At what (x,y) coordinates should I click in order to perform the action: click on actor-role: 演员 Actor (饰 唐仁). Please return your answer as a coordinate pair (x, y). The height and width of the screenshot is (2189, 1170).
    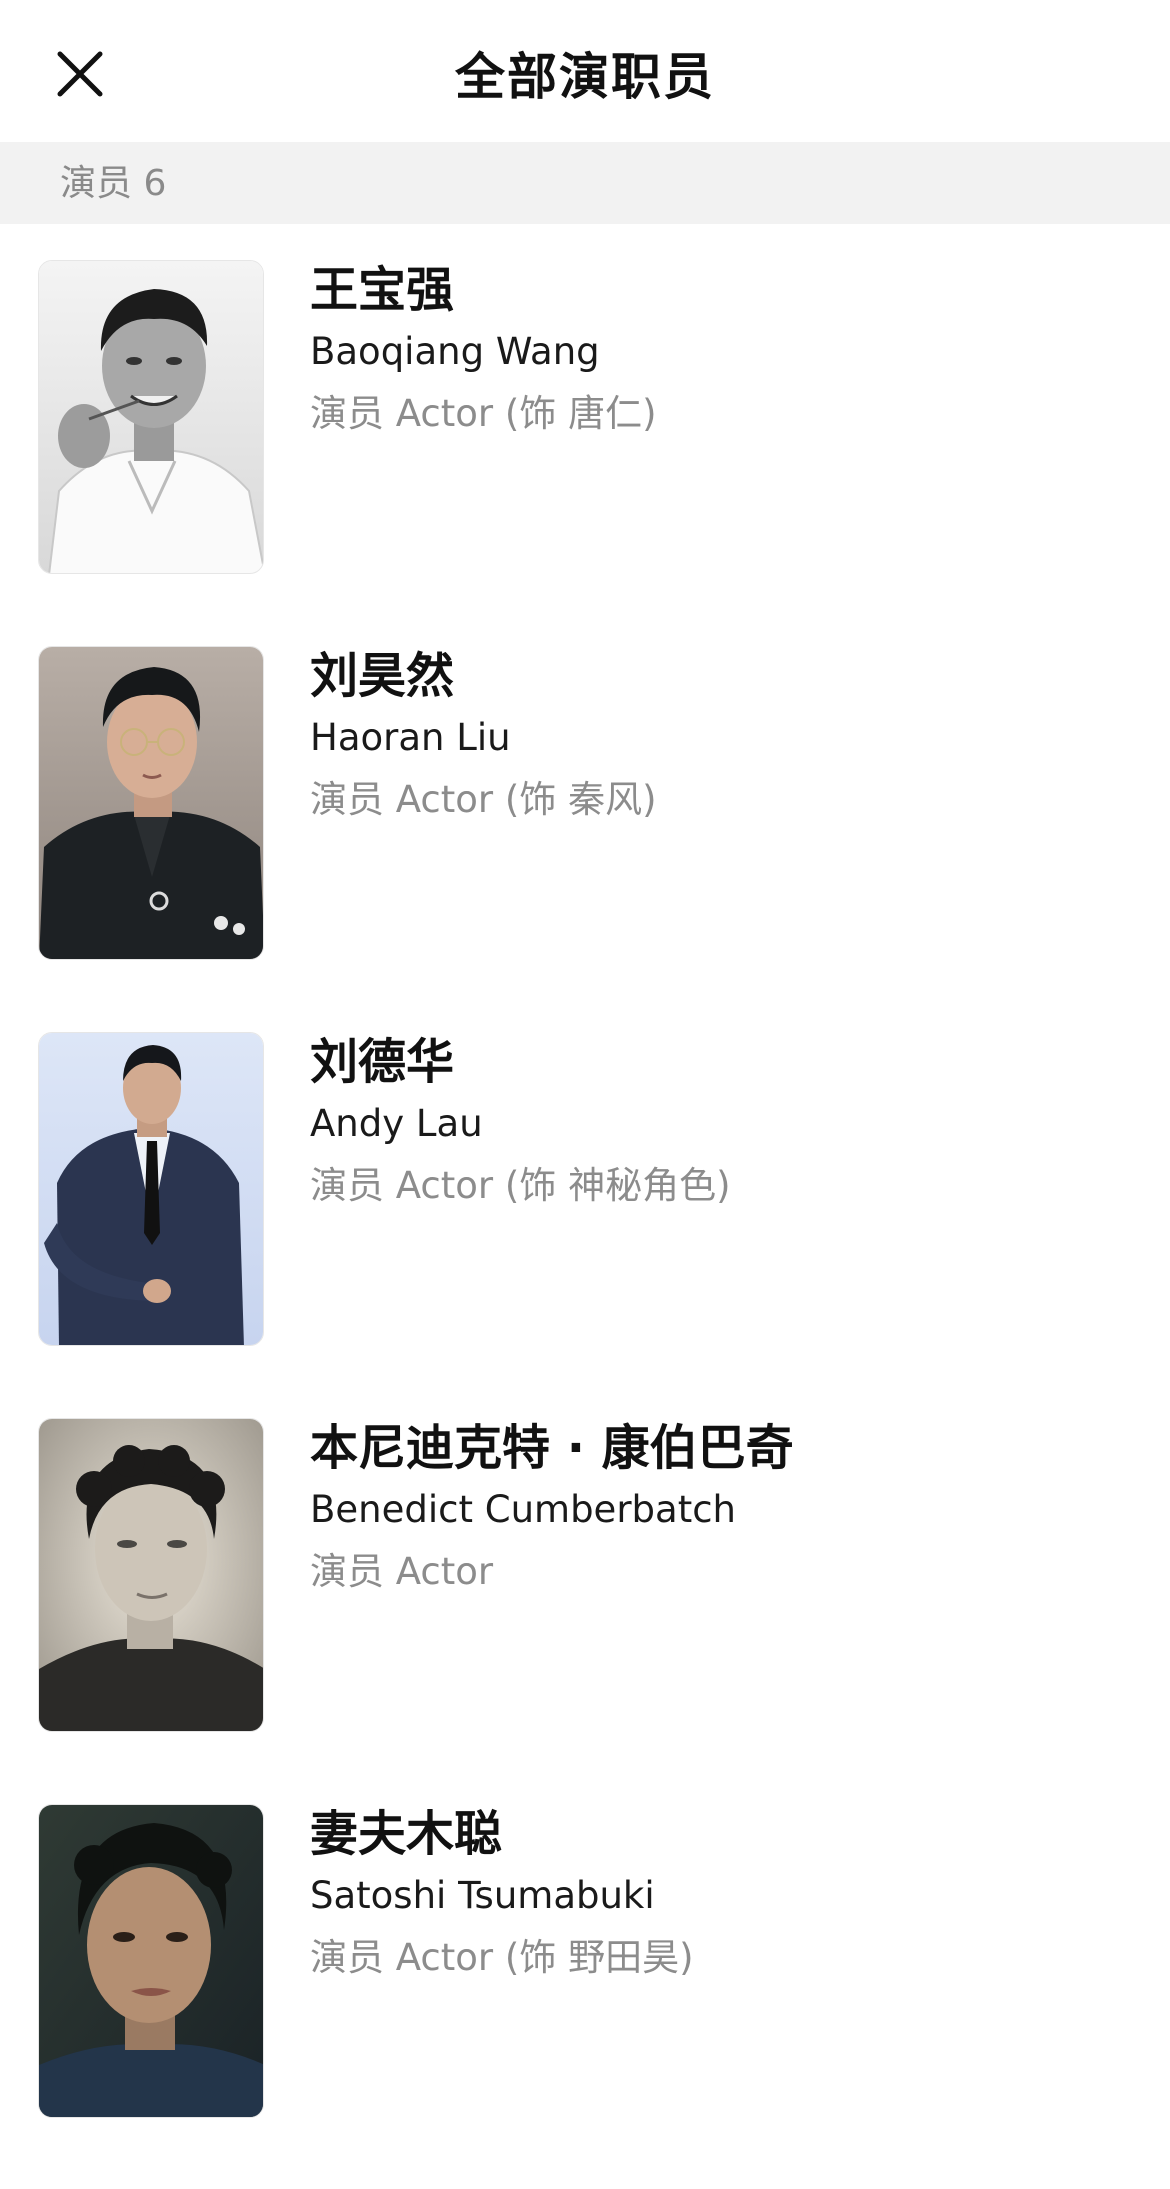
    Looking at the image, I should click on (483, 413).